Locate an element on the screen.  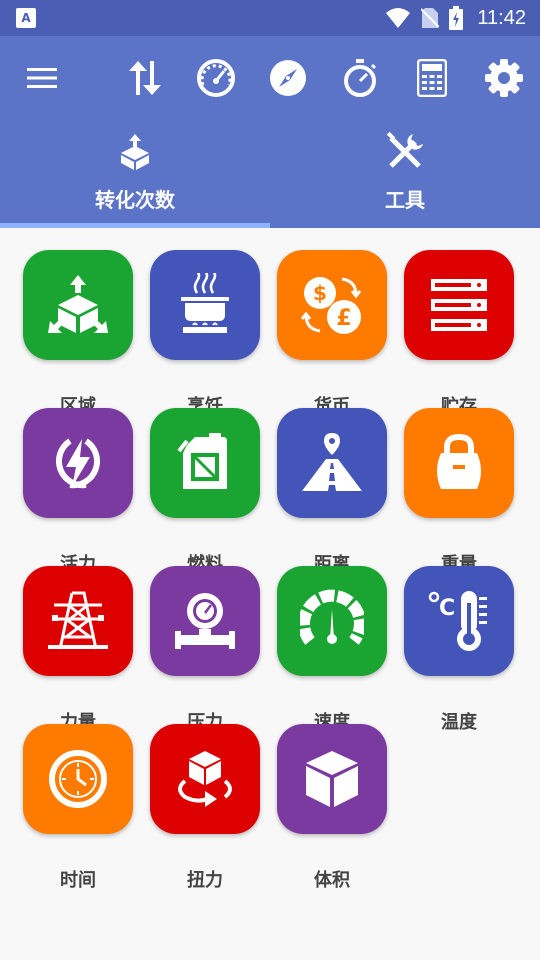
weight-icon is located at coordinates (459, 461).